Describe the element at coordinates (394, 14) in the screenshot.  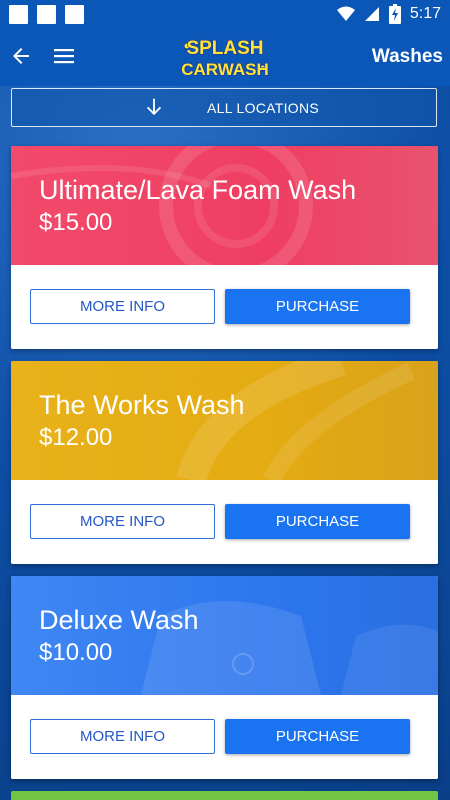
I see `battery-charging-icon` at that location.